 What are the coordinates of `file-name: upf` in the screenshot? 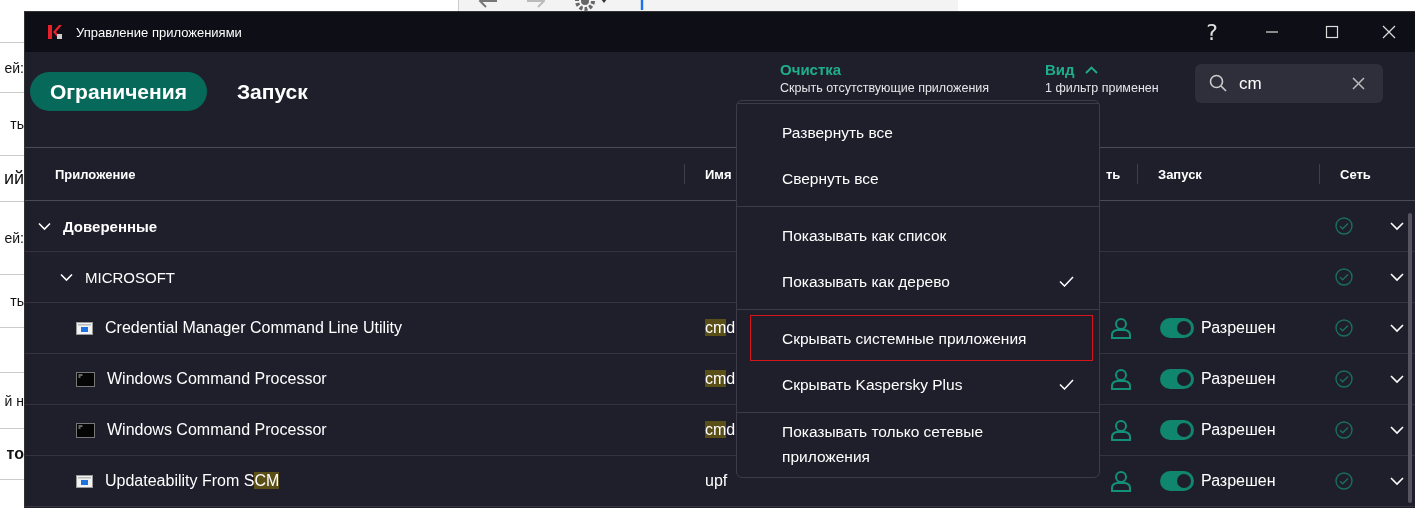 It's located at (716, 480).